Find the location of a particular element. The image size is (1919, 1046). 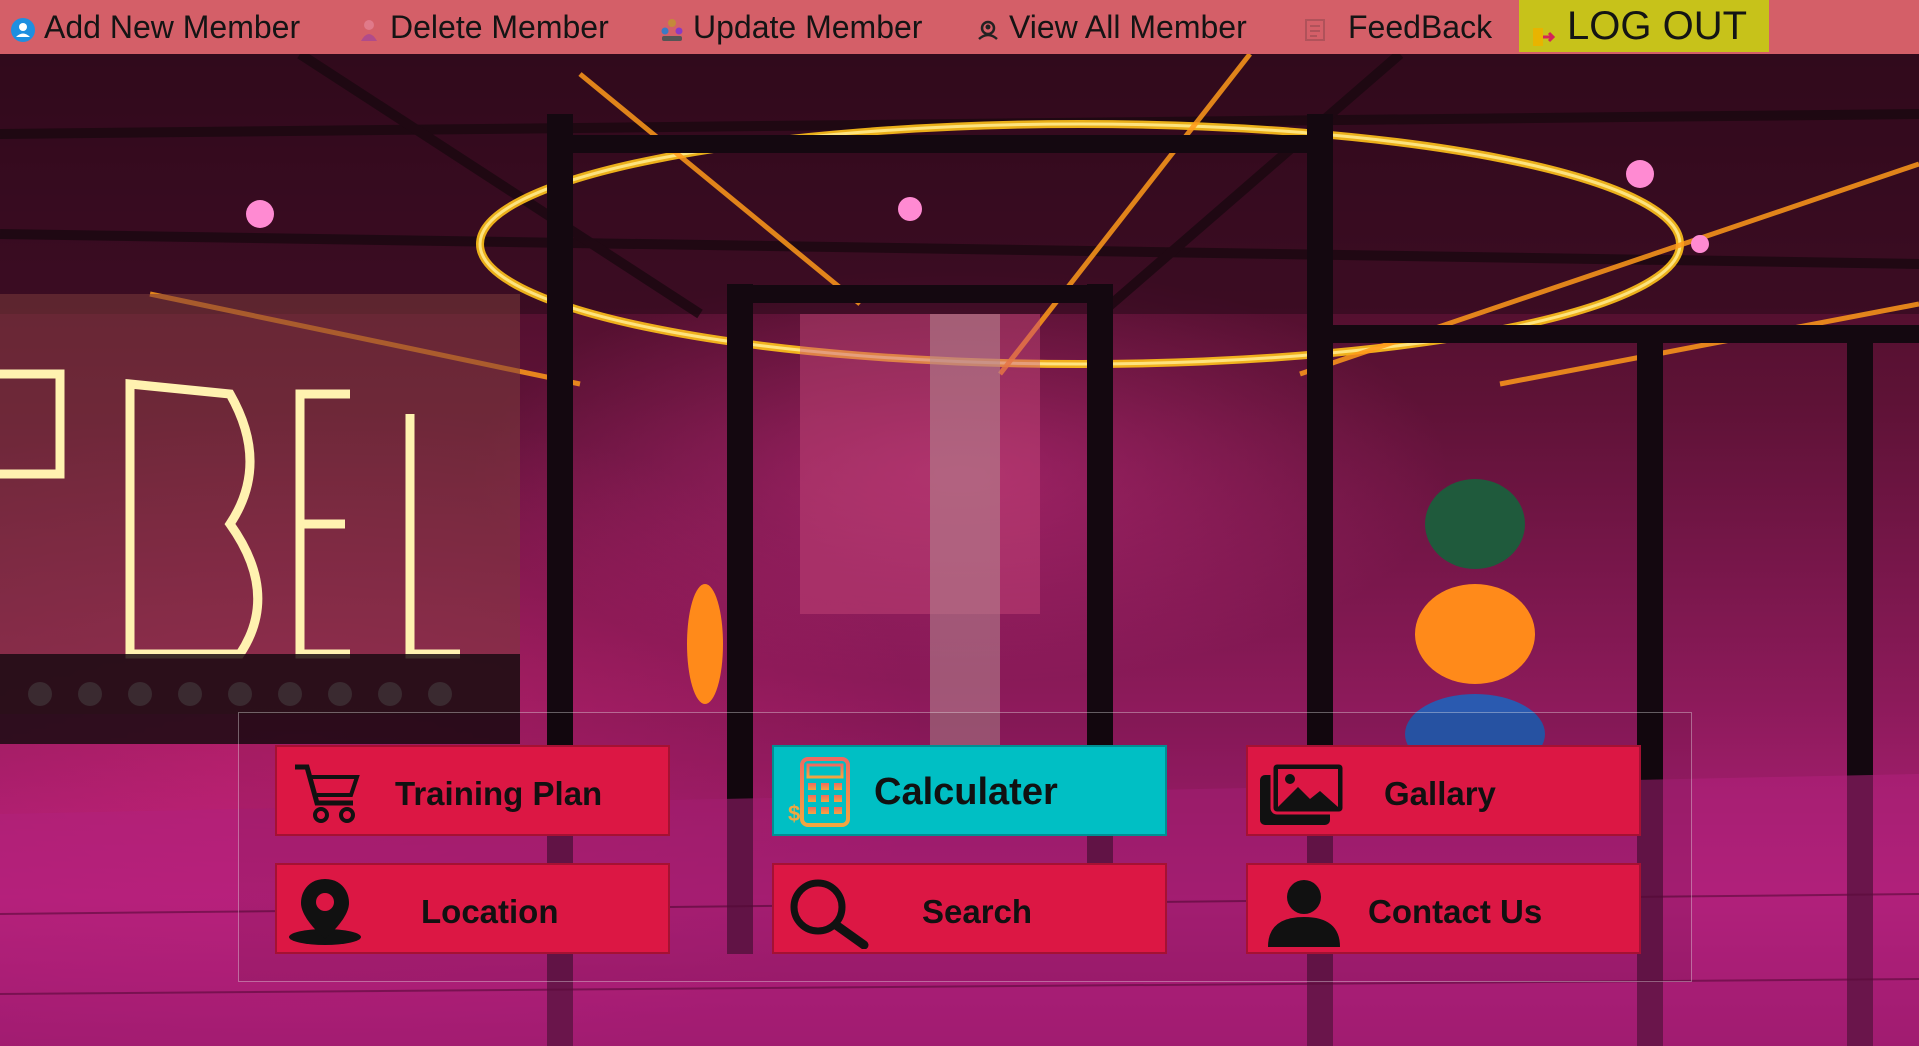

button-label: Calculater is located at coordinates (966, 792).